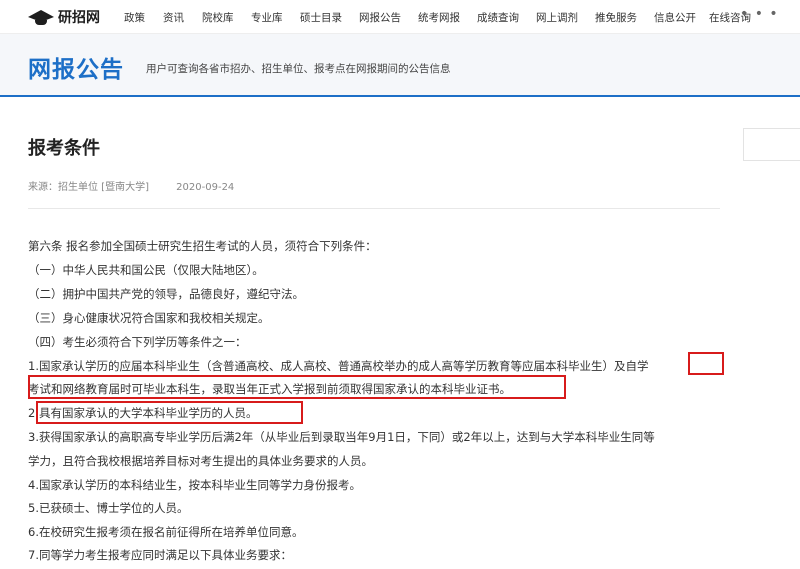 The image size is (800, 569). Describe the element at coordinates (205, 187) in the screenshot. I see `article-date: 2020-09-24` at that location.